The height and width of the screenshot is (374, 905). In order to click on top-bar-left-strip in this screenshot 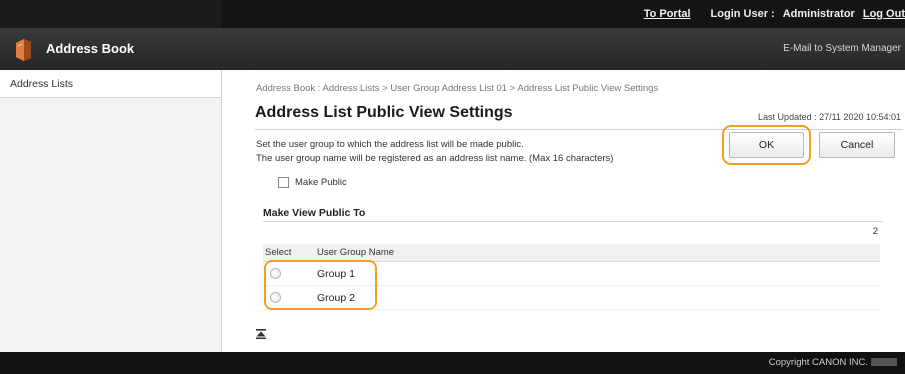, I will do `click(111, 14)`.